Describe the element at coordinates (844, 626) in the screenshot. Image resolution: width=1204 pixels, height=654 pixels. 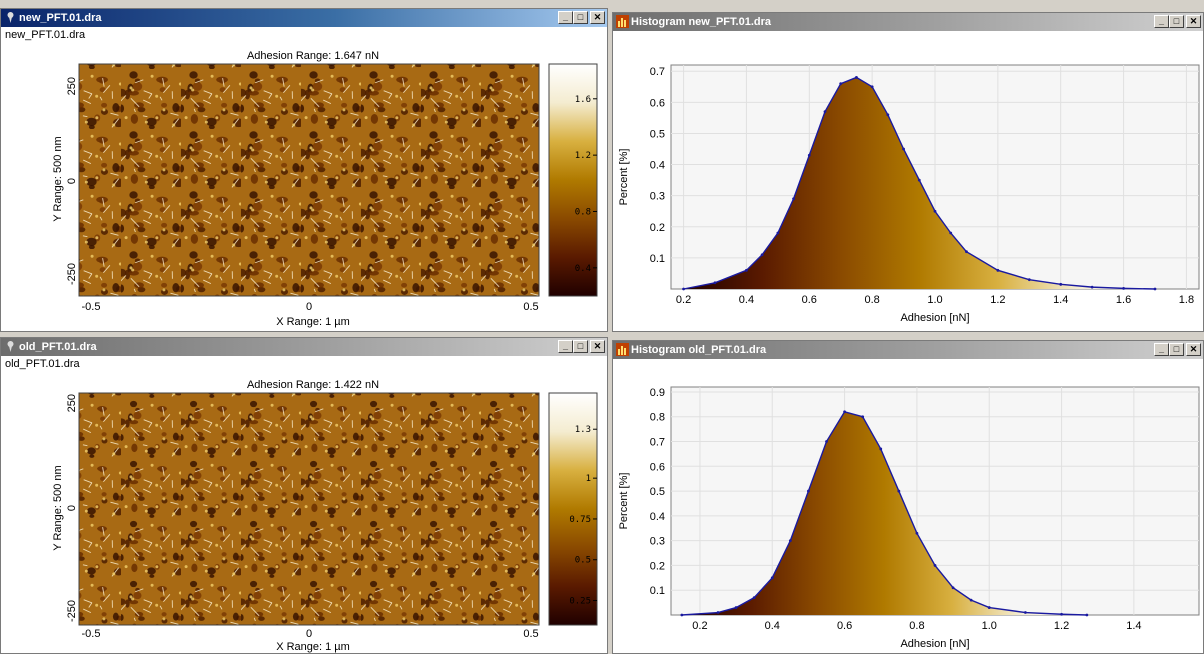
I see `x-tick-label: 0.6` at that location.